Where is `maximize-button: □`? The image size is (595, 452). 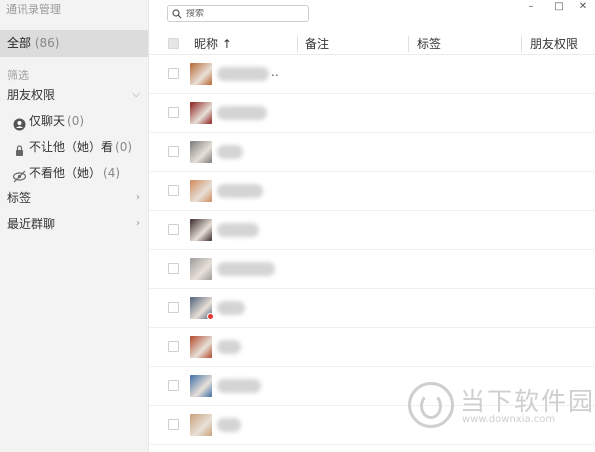 maximize-button: □ is located at coordinates (559, 7).